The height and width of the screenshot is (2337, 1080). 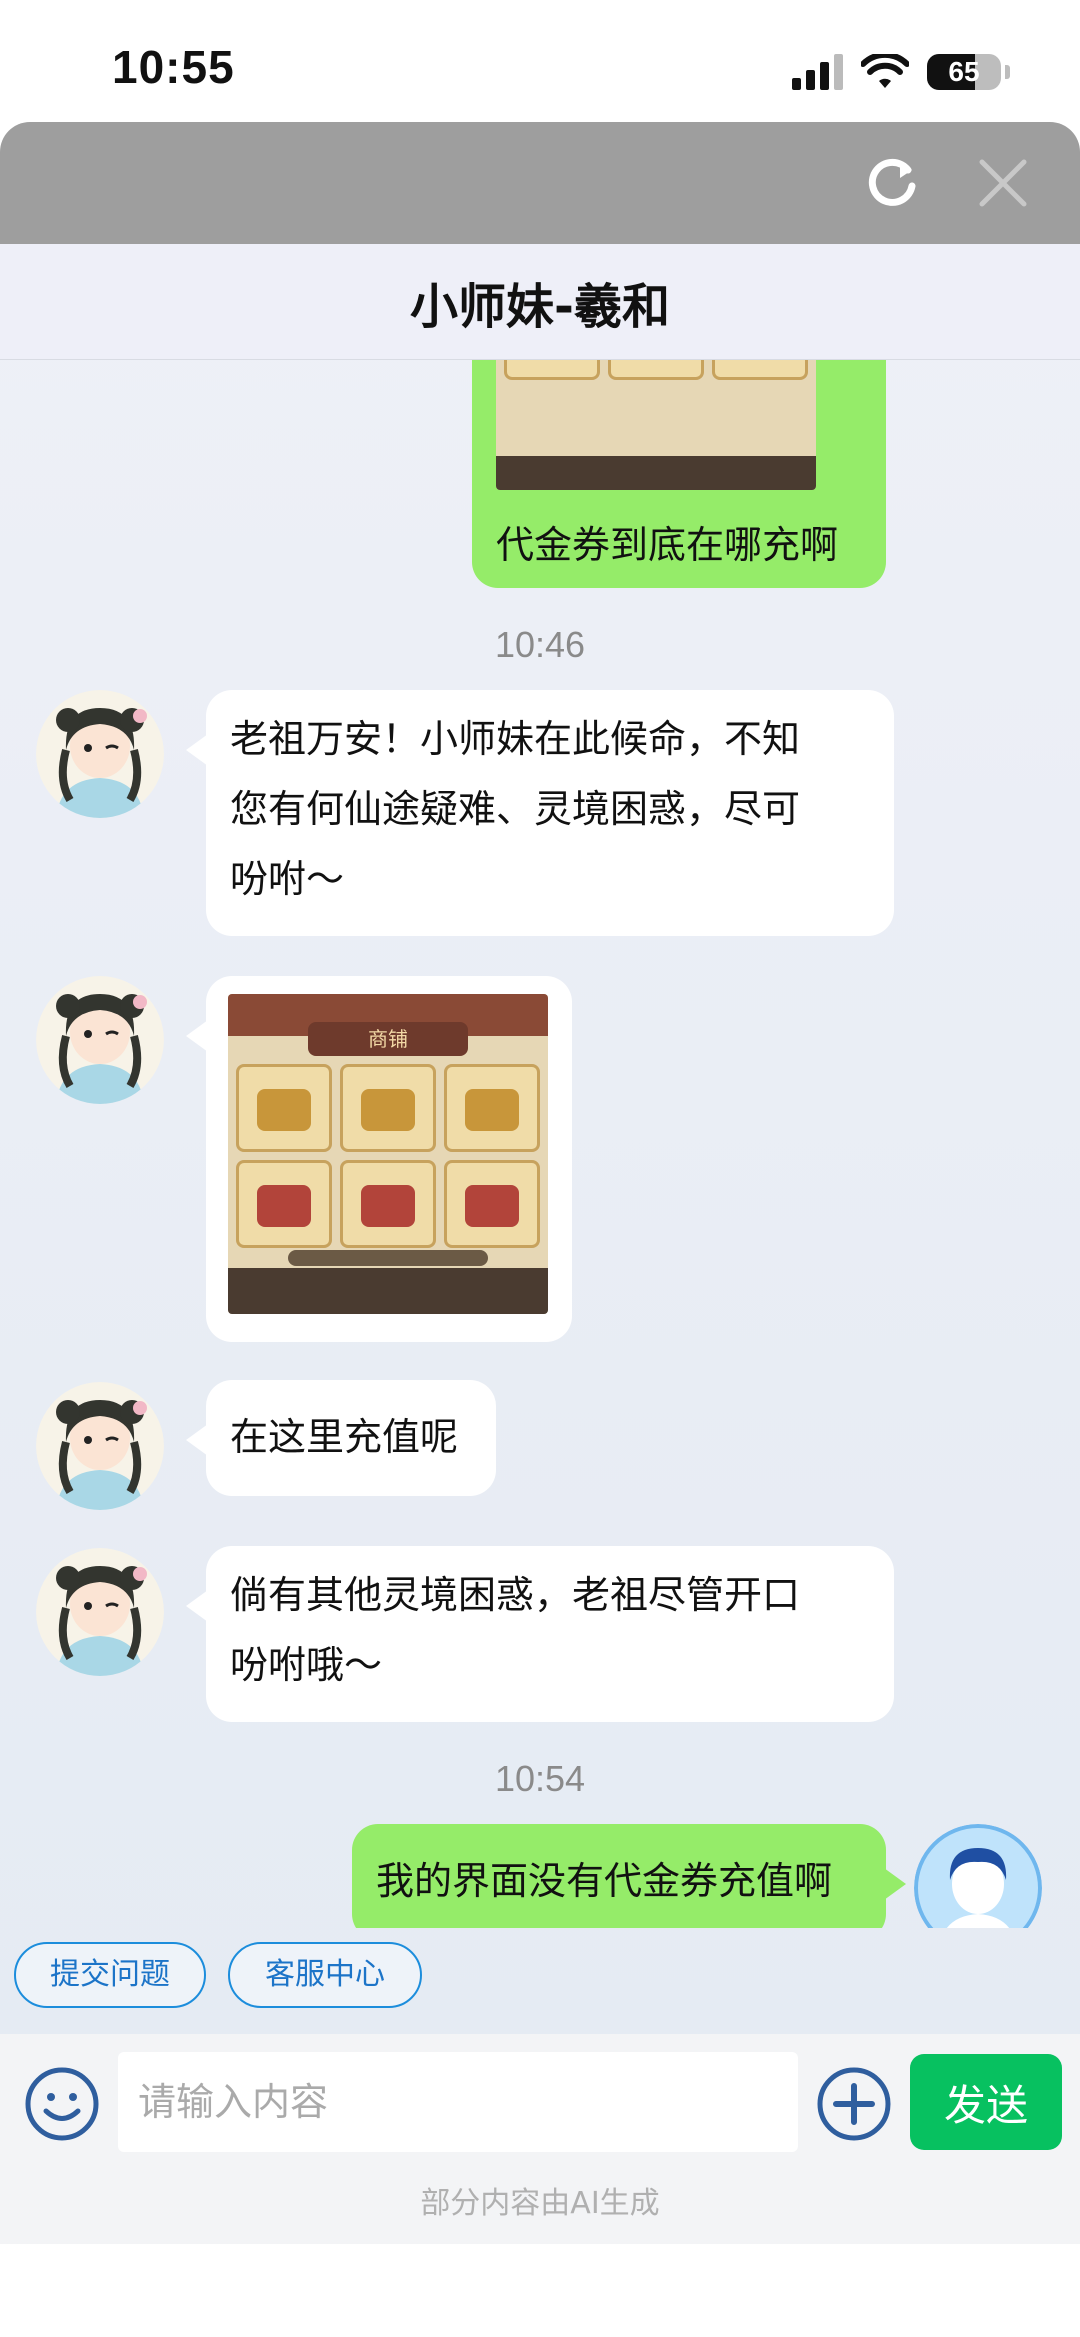 What do you see at coordinates (306, 1665) in the screenshot?
I see `message-line: 吩咐哦～` at bounding box center [306, 1665].